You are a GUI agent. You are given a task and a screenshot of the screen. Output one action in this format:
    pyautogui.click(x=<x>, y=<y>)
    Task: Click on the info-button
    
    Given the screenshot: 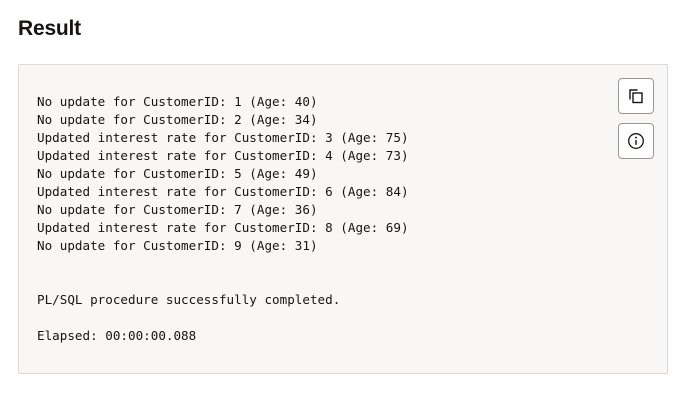 What is the action you would take?
    pyautogui.click(x=636, y=141)
    